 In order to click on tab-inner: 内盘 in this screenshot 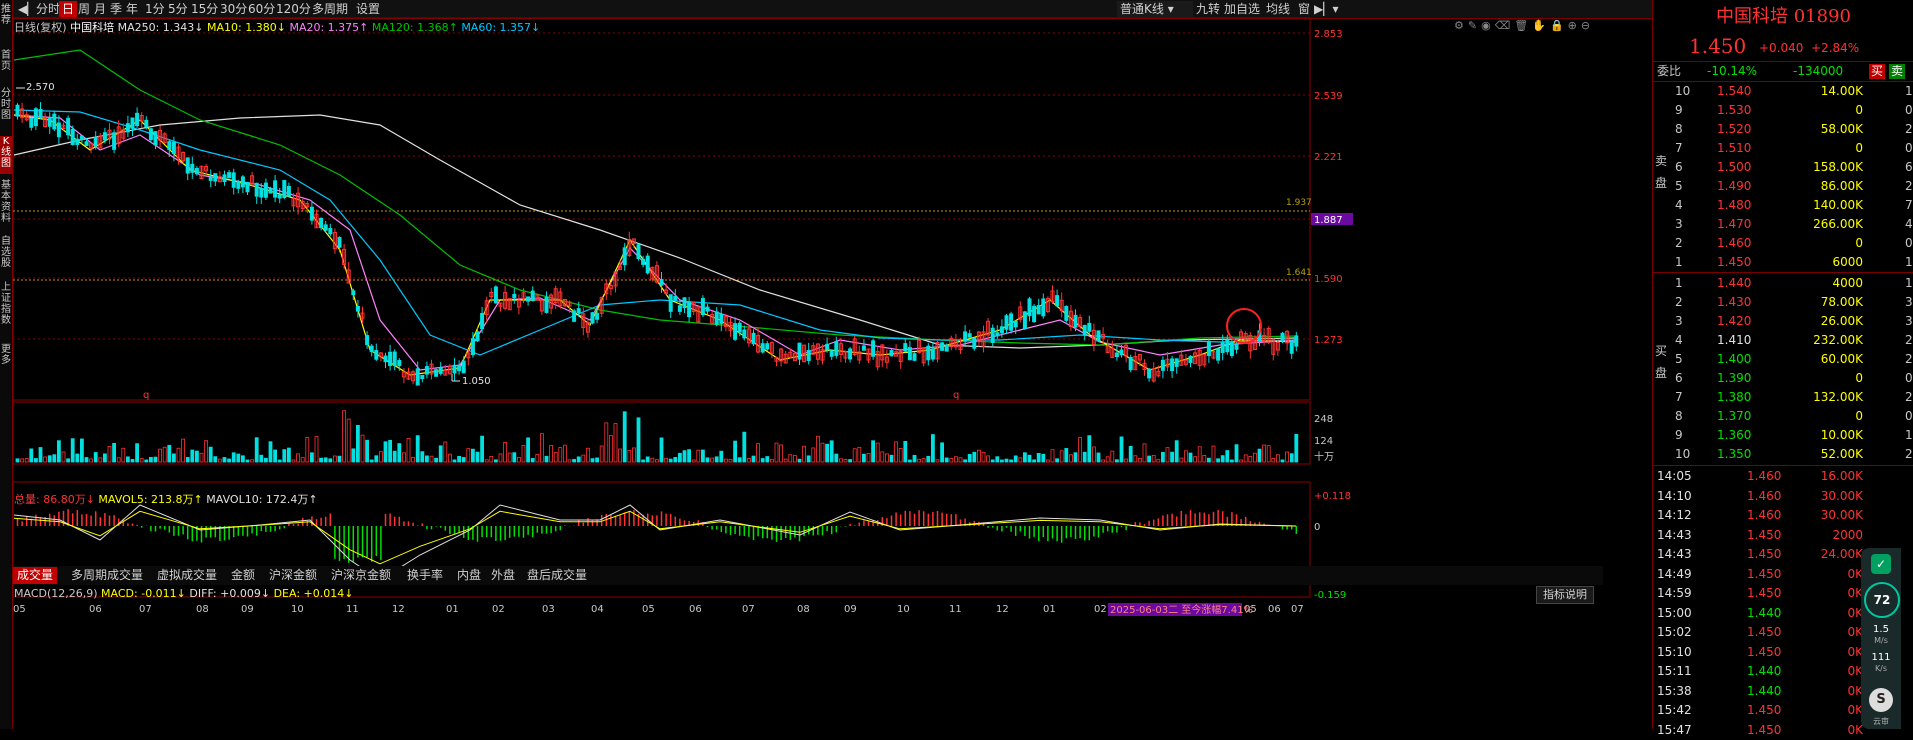, I will do `click(469, 575)`.